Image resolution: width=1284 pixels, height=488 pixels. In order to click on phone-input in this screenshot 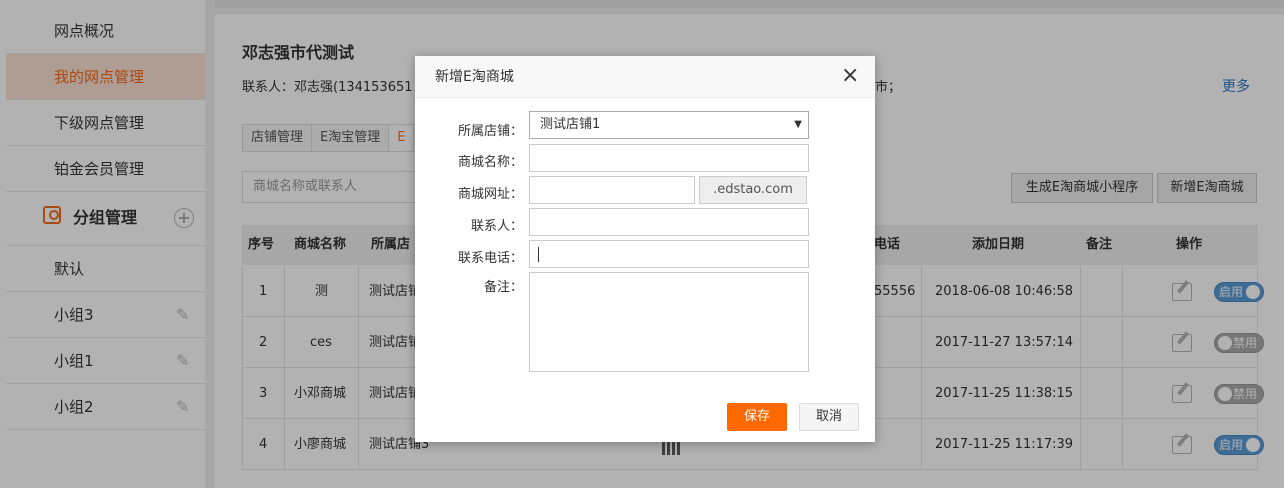, I will do `click(669, 254)`.